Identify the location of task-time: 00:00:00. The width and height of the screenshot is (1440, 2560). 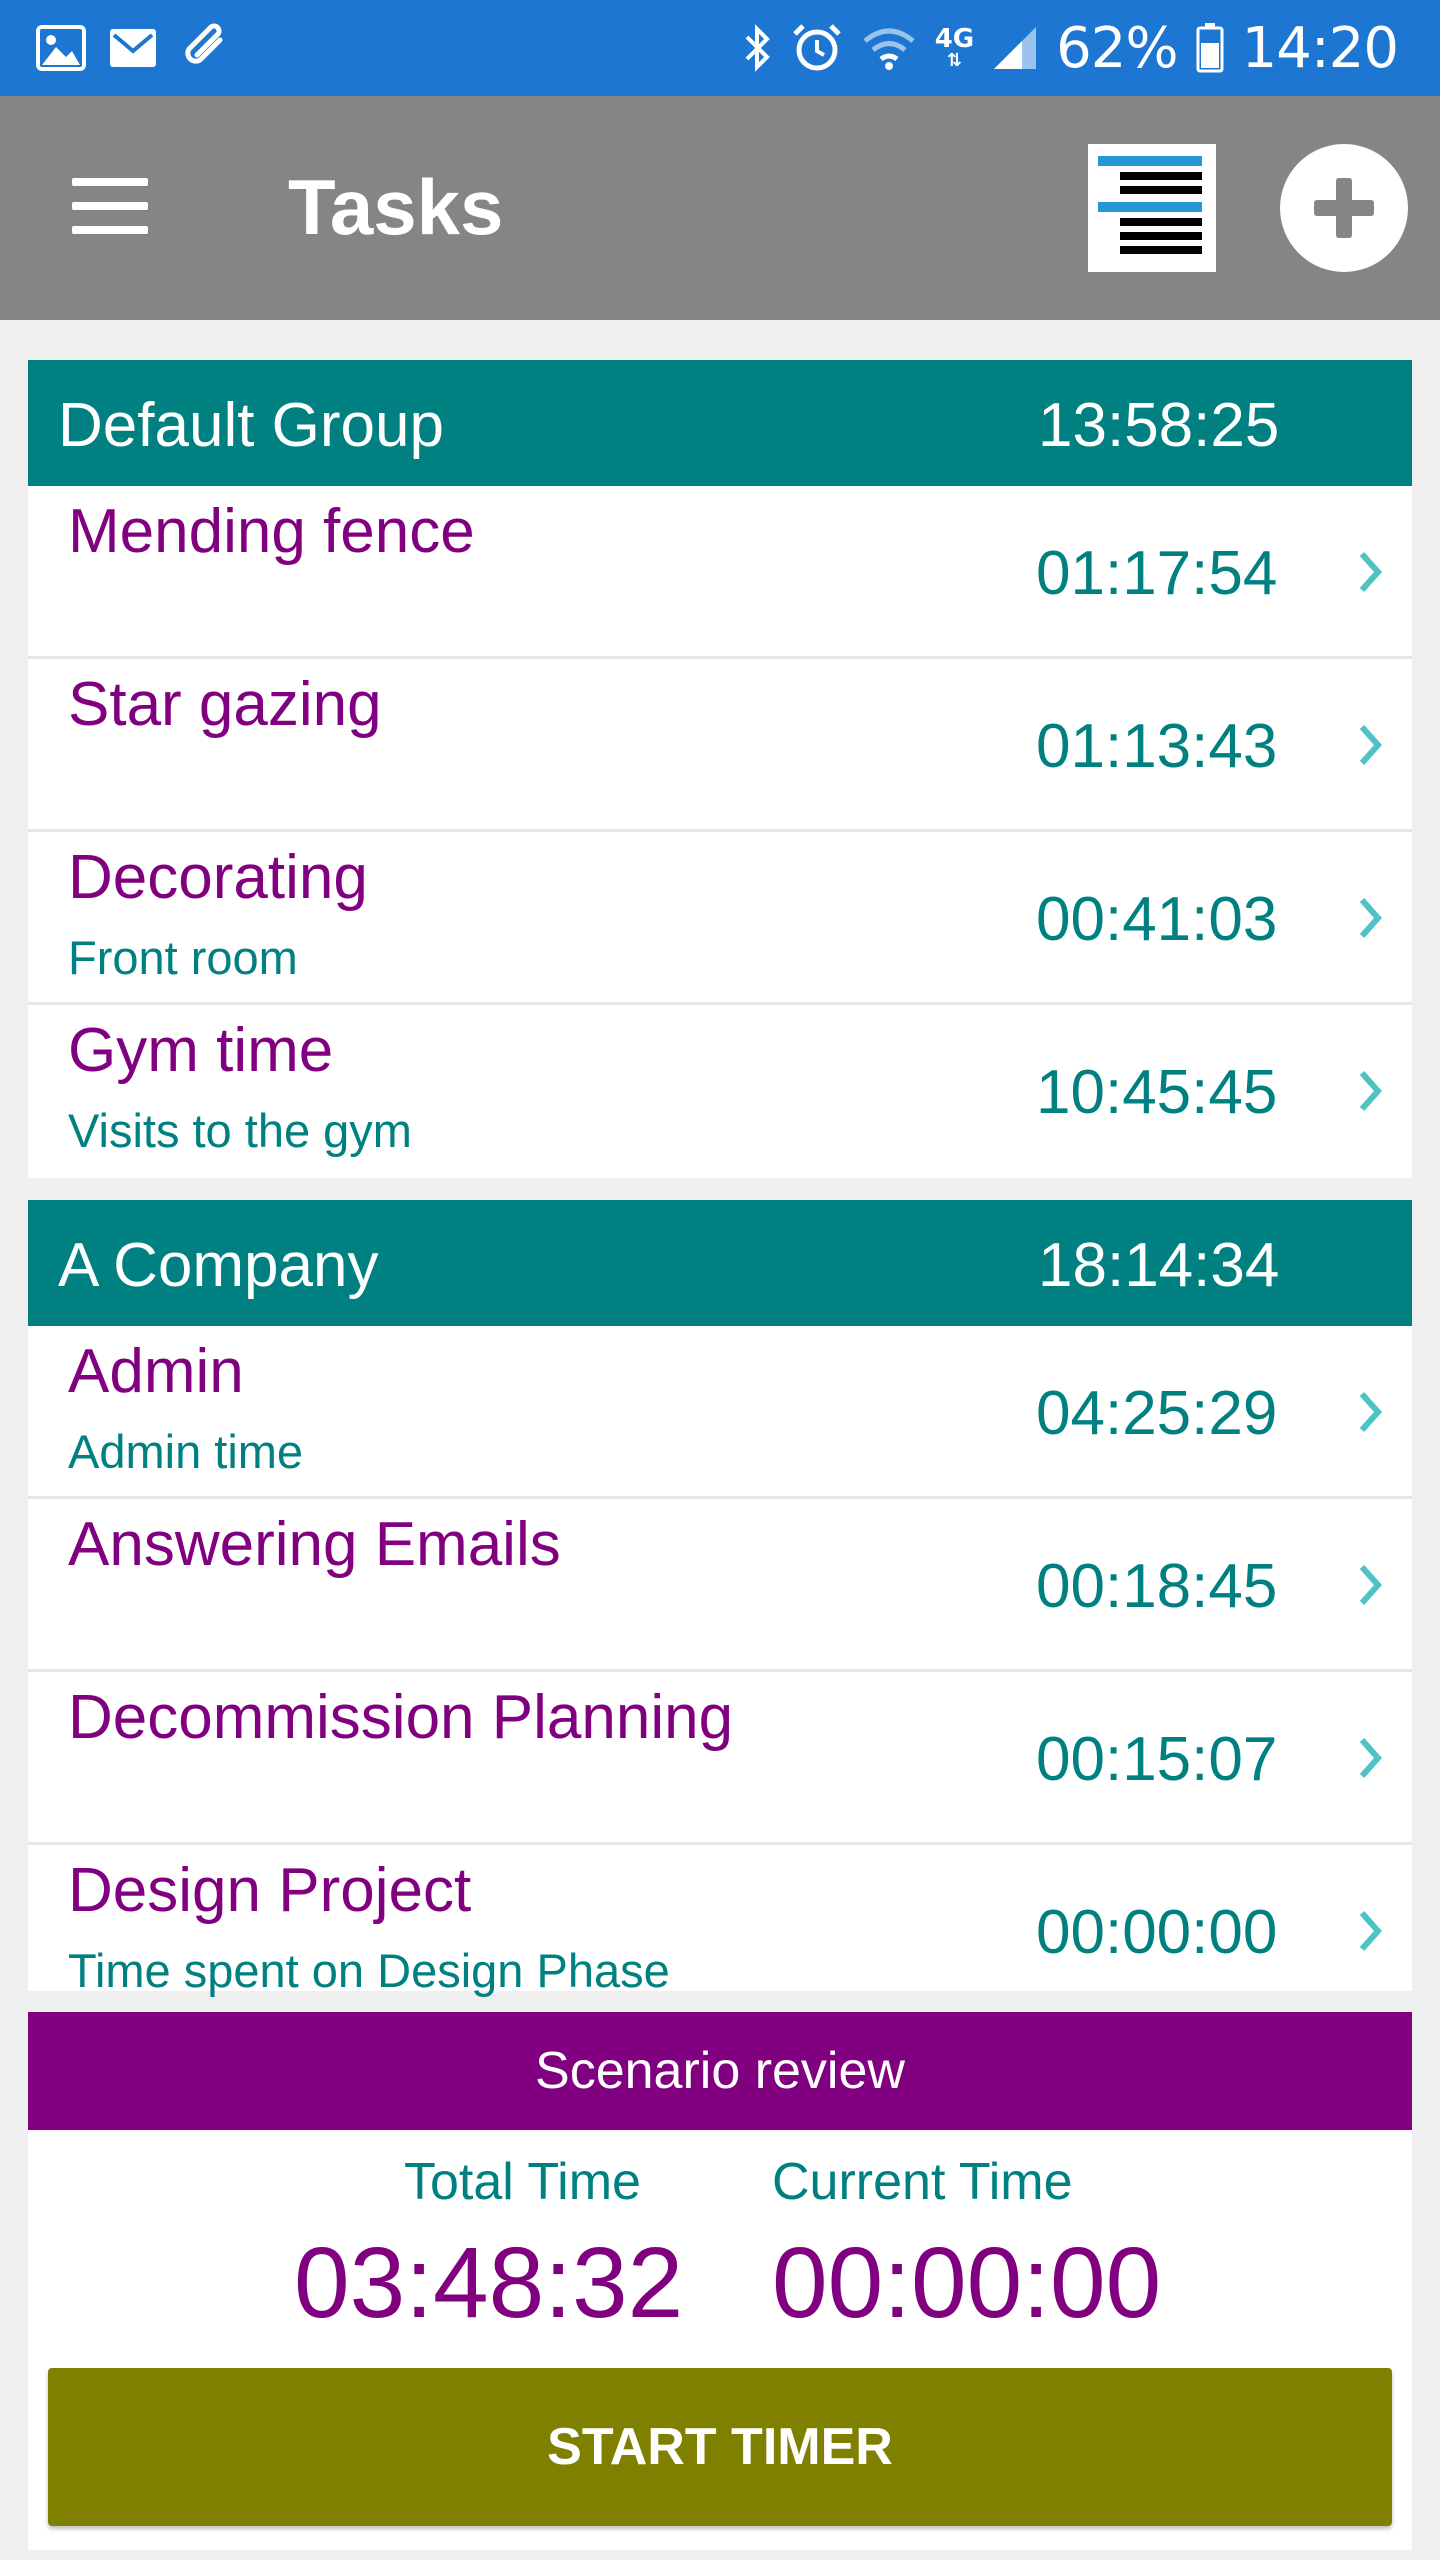
(1157, 1932).